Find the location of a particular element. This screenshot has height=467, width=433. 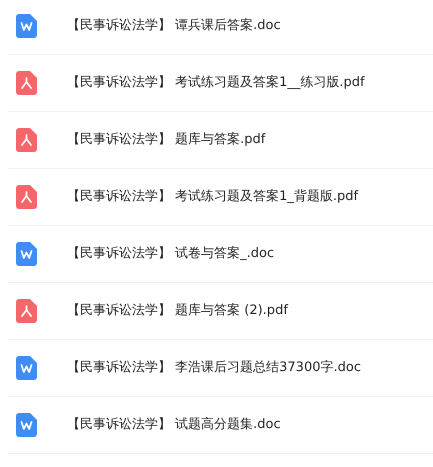

file-name: 【民事诉讼法学】 谭兵课后答案.doc is located at coordinates (174, 26).